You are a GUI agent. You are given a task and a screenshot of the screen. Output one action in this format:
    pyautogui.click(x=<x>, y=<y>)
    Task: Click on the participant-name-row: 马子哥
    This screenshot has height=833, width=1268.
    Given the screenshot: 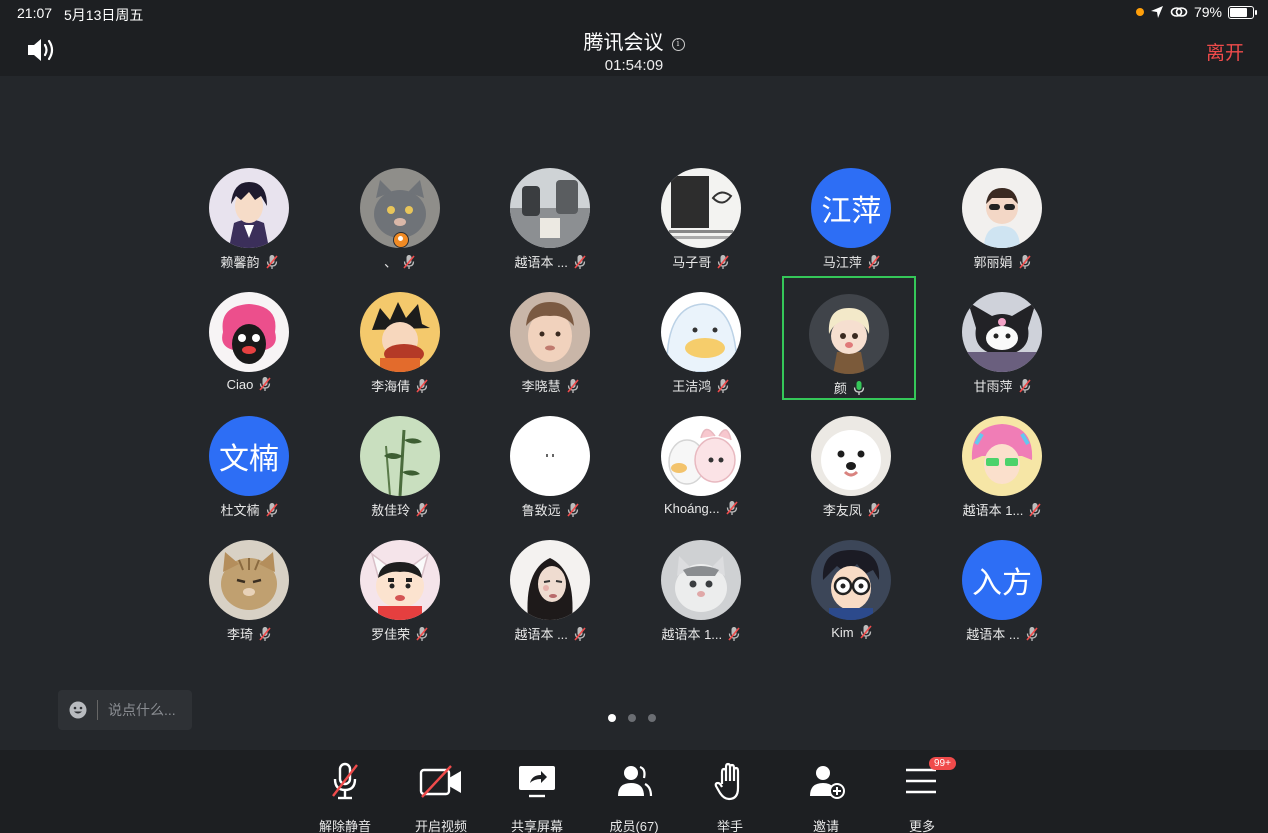 What is the action you would take?
    pyautogui.click(x=701, y=261)
    